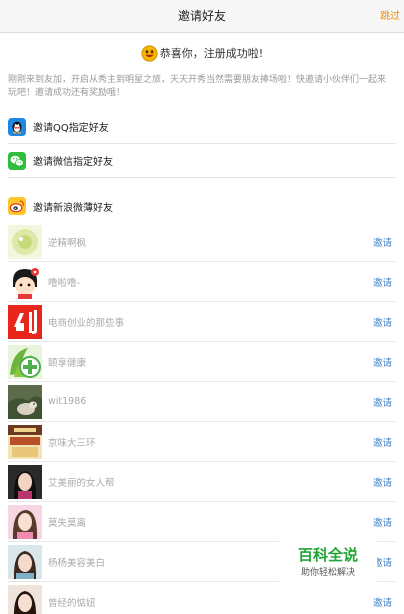 This screenshot has width=404, height=614. Describe the element at coordinates (17, 160) in the screenshot. I see `wechat-icon` at that location.